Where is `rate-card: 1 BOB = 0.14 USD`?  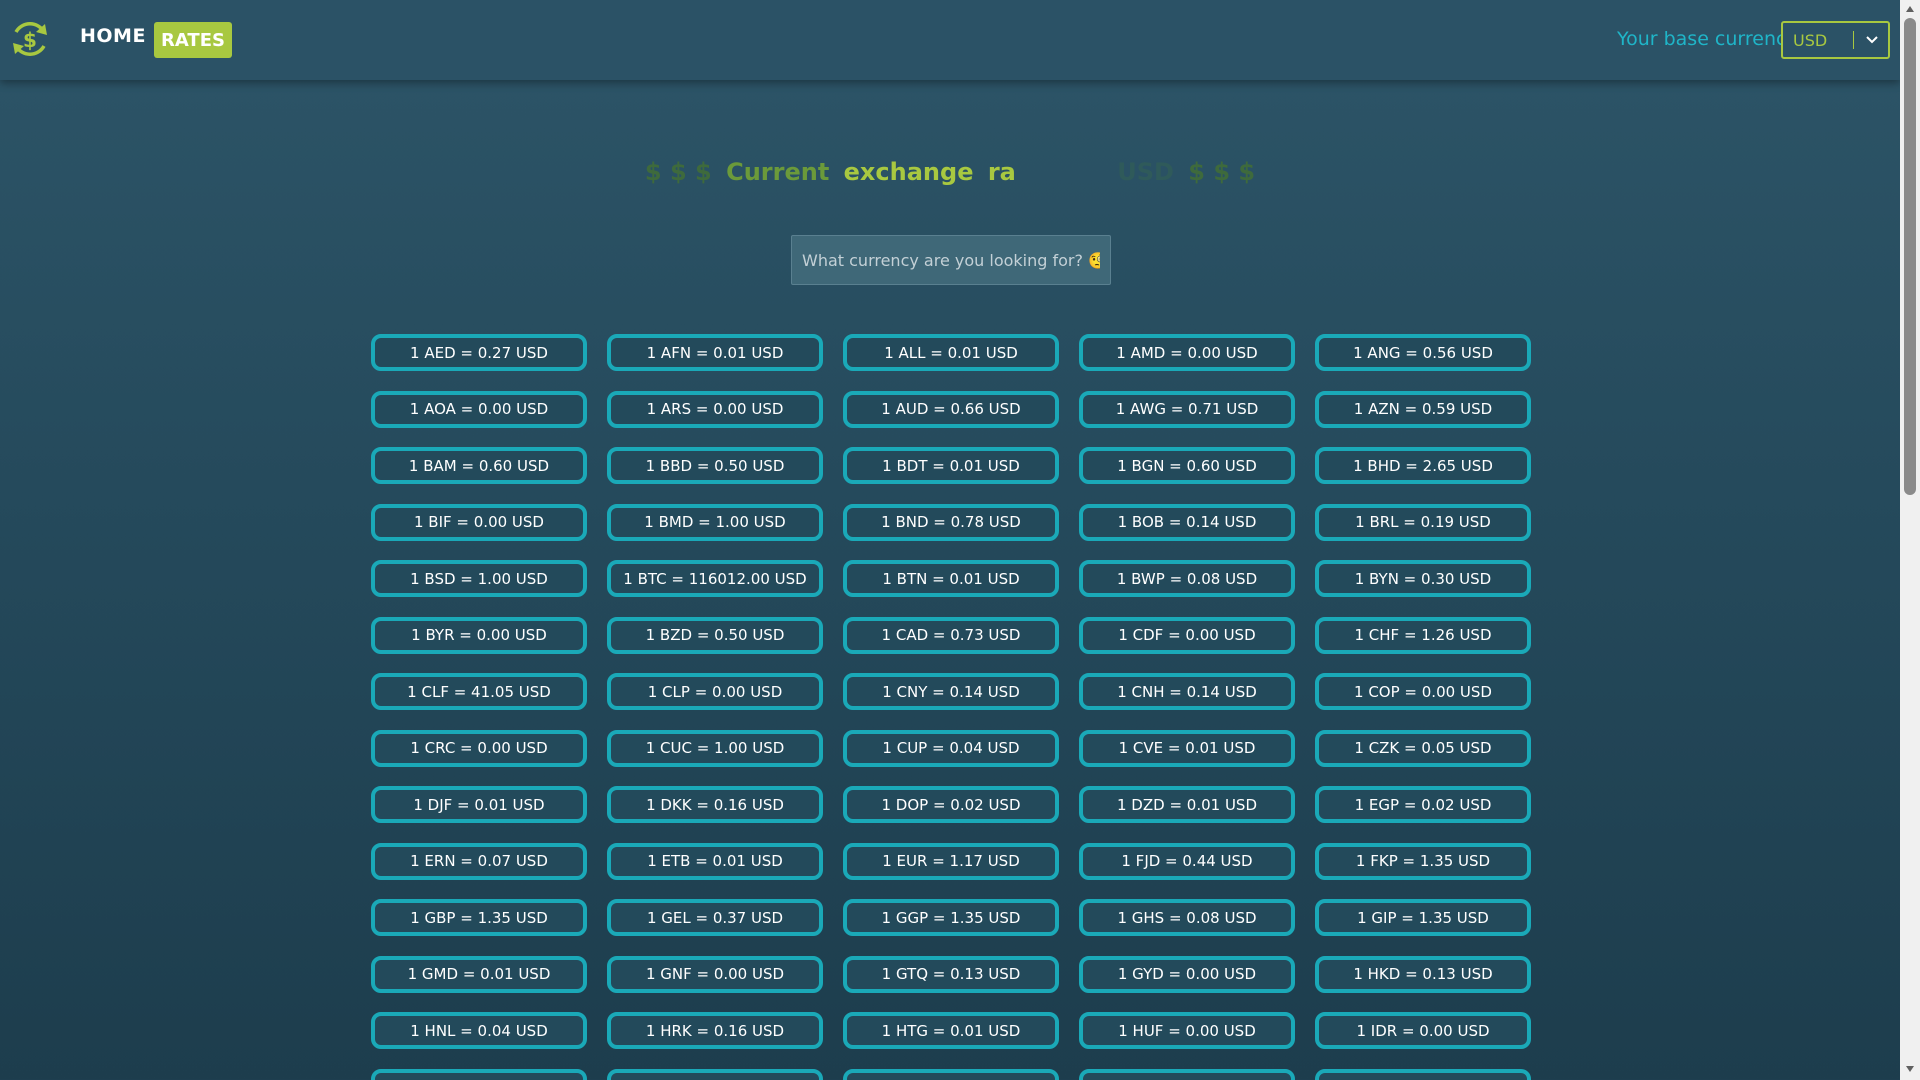
rate-card: 1 BOB = 0.14 USD is located at coordinates (1187, 522).